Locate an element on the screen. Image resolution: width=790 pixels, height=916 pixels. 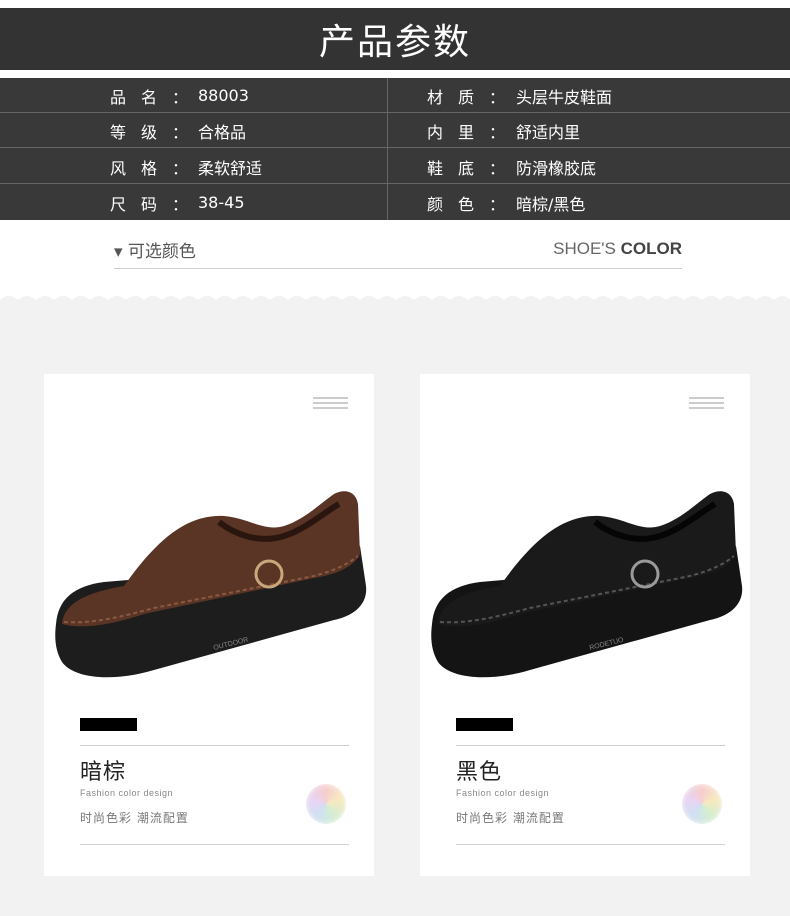
spec-value: 头层牛皮鞋面 is located at coordinates (564, 97).